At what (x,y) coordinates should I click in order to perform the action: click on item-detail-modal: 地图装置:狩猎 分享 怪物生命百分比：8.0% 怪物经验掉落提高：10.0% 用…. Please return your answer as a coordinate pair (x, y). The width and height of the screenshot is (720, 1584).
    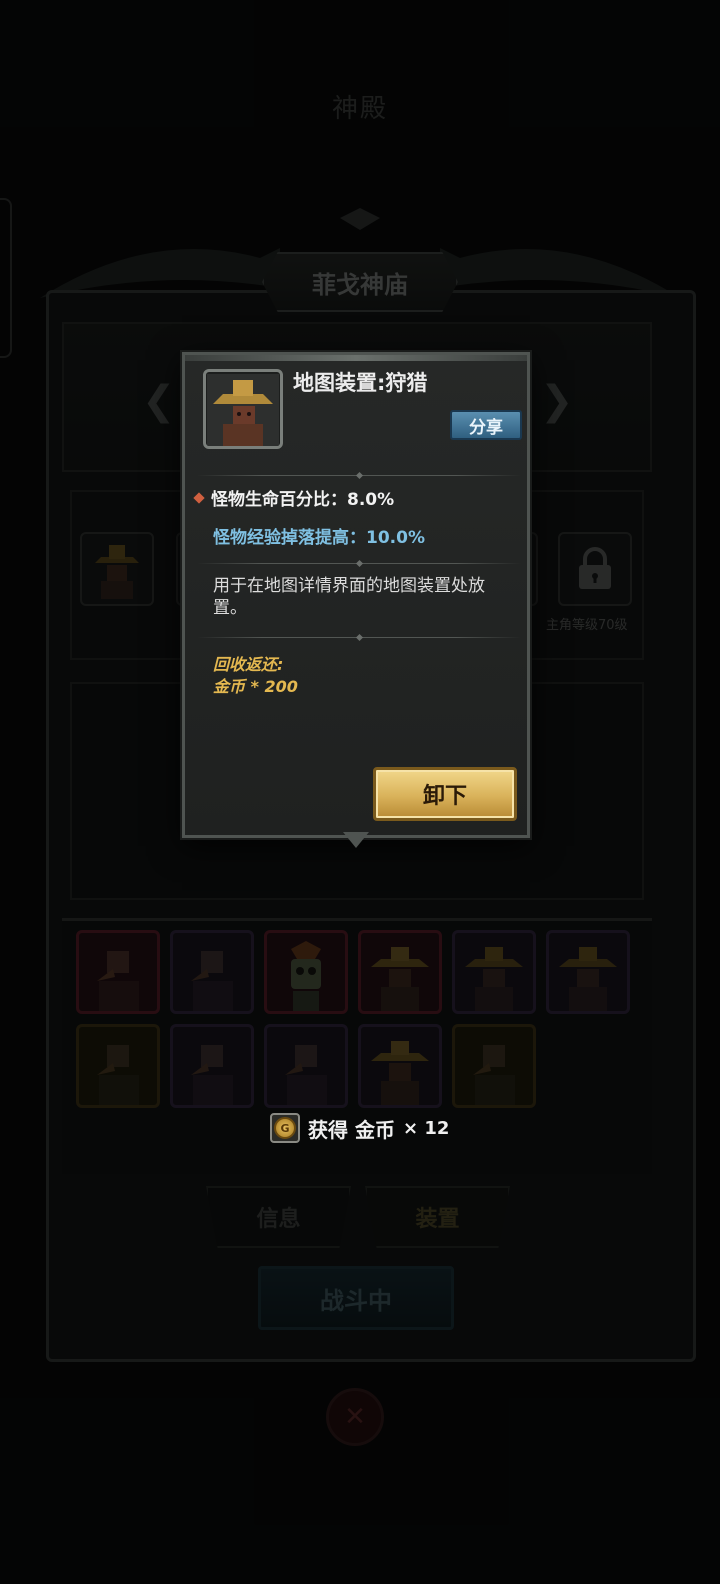
    Looking at the image, I should click on (356, 595).